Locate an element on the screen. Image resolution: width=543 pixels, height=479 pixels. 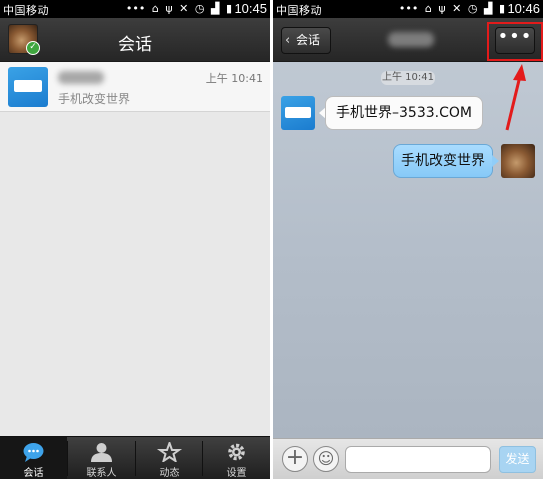
incoming-message-bubble: 手机世界–3533.COM is located at coordinates (404, 113).